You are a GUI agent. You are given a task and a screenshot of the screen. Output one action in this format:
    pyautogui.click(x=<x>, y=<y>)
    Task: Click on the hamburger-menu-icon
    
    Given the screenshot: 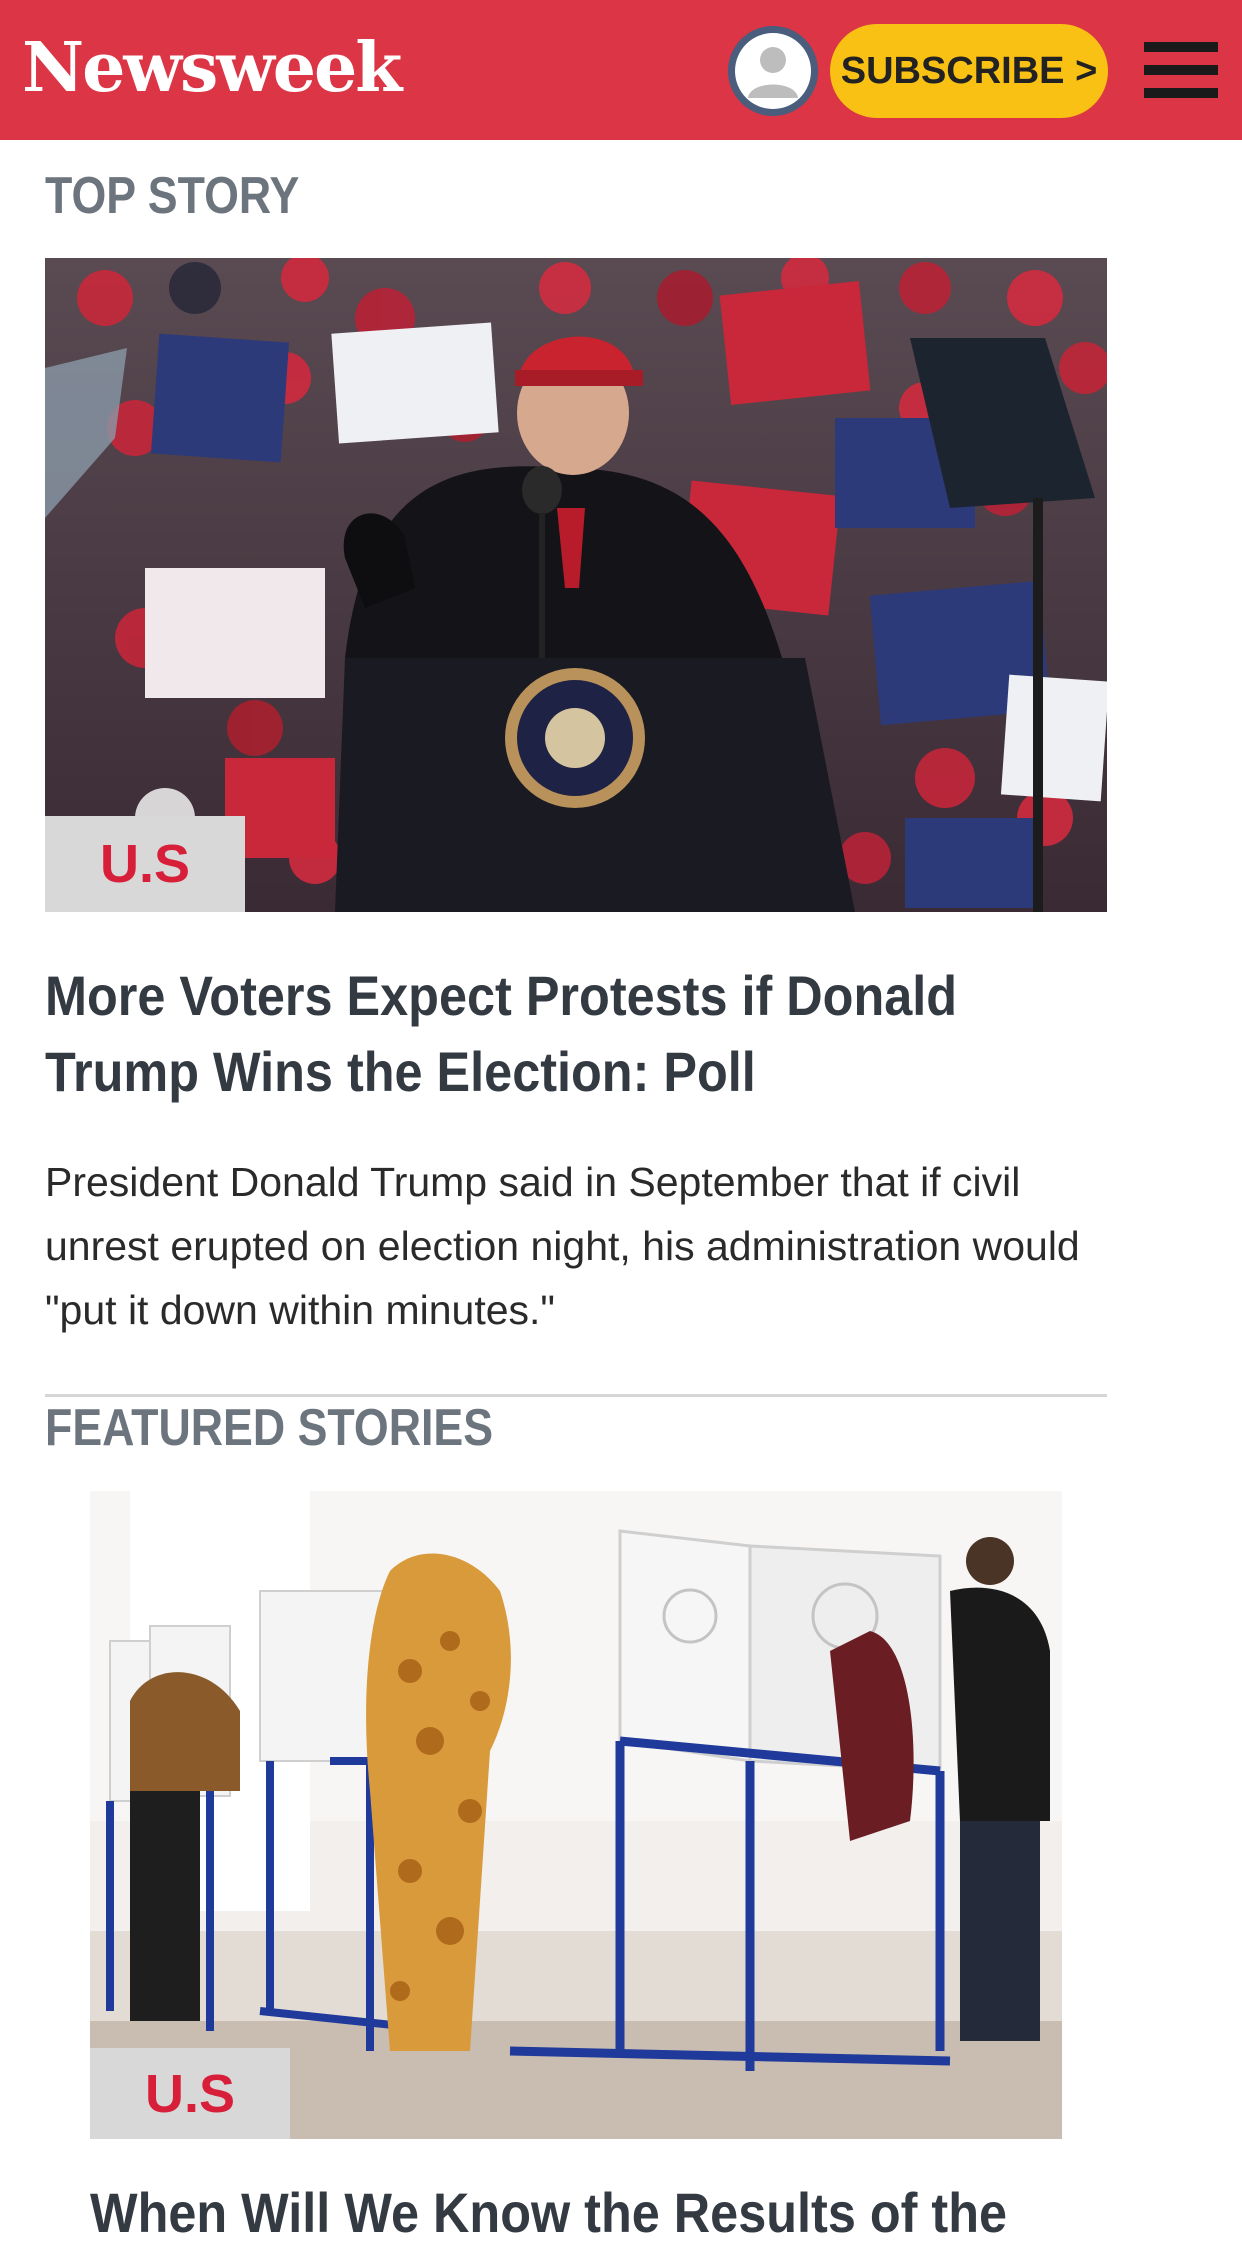 What is the action you would take?
    pyautogui.click(x=1181, y=70)
    